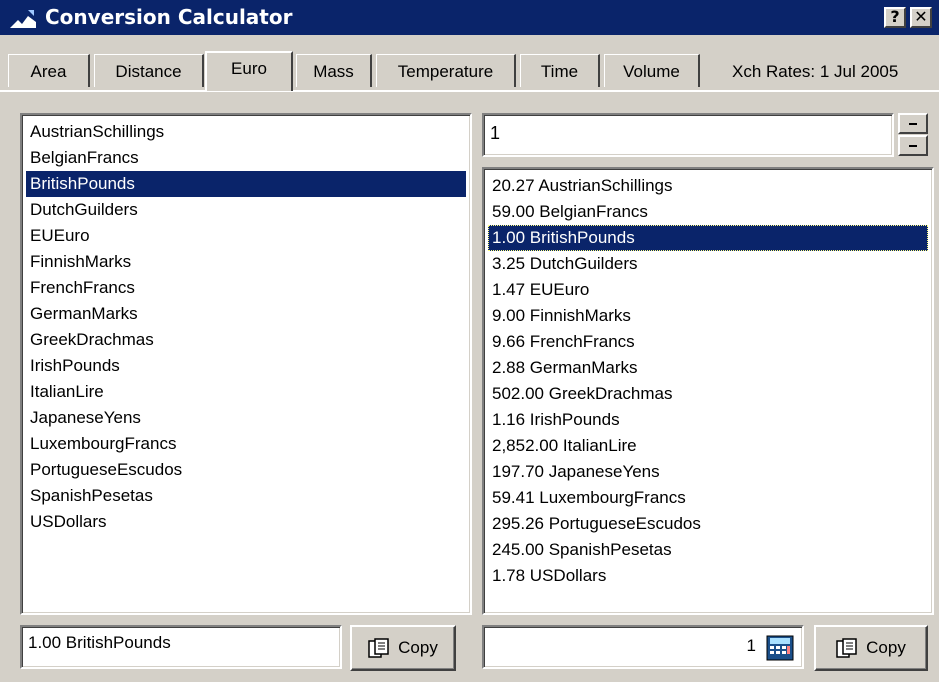  What do you see at coordinates (895, 17) in the screenshot?
I see `help-button: ?` at bounding box center [895, 17].